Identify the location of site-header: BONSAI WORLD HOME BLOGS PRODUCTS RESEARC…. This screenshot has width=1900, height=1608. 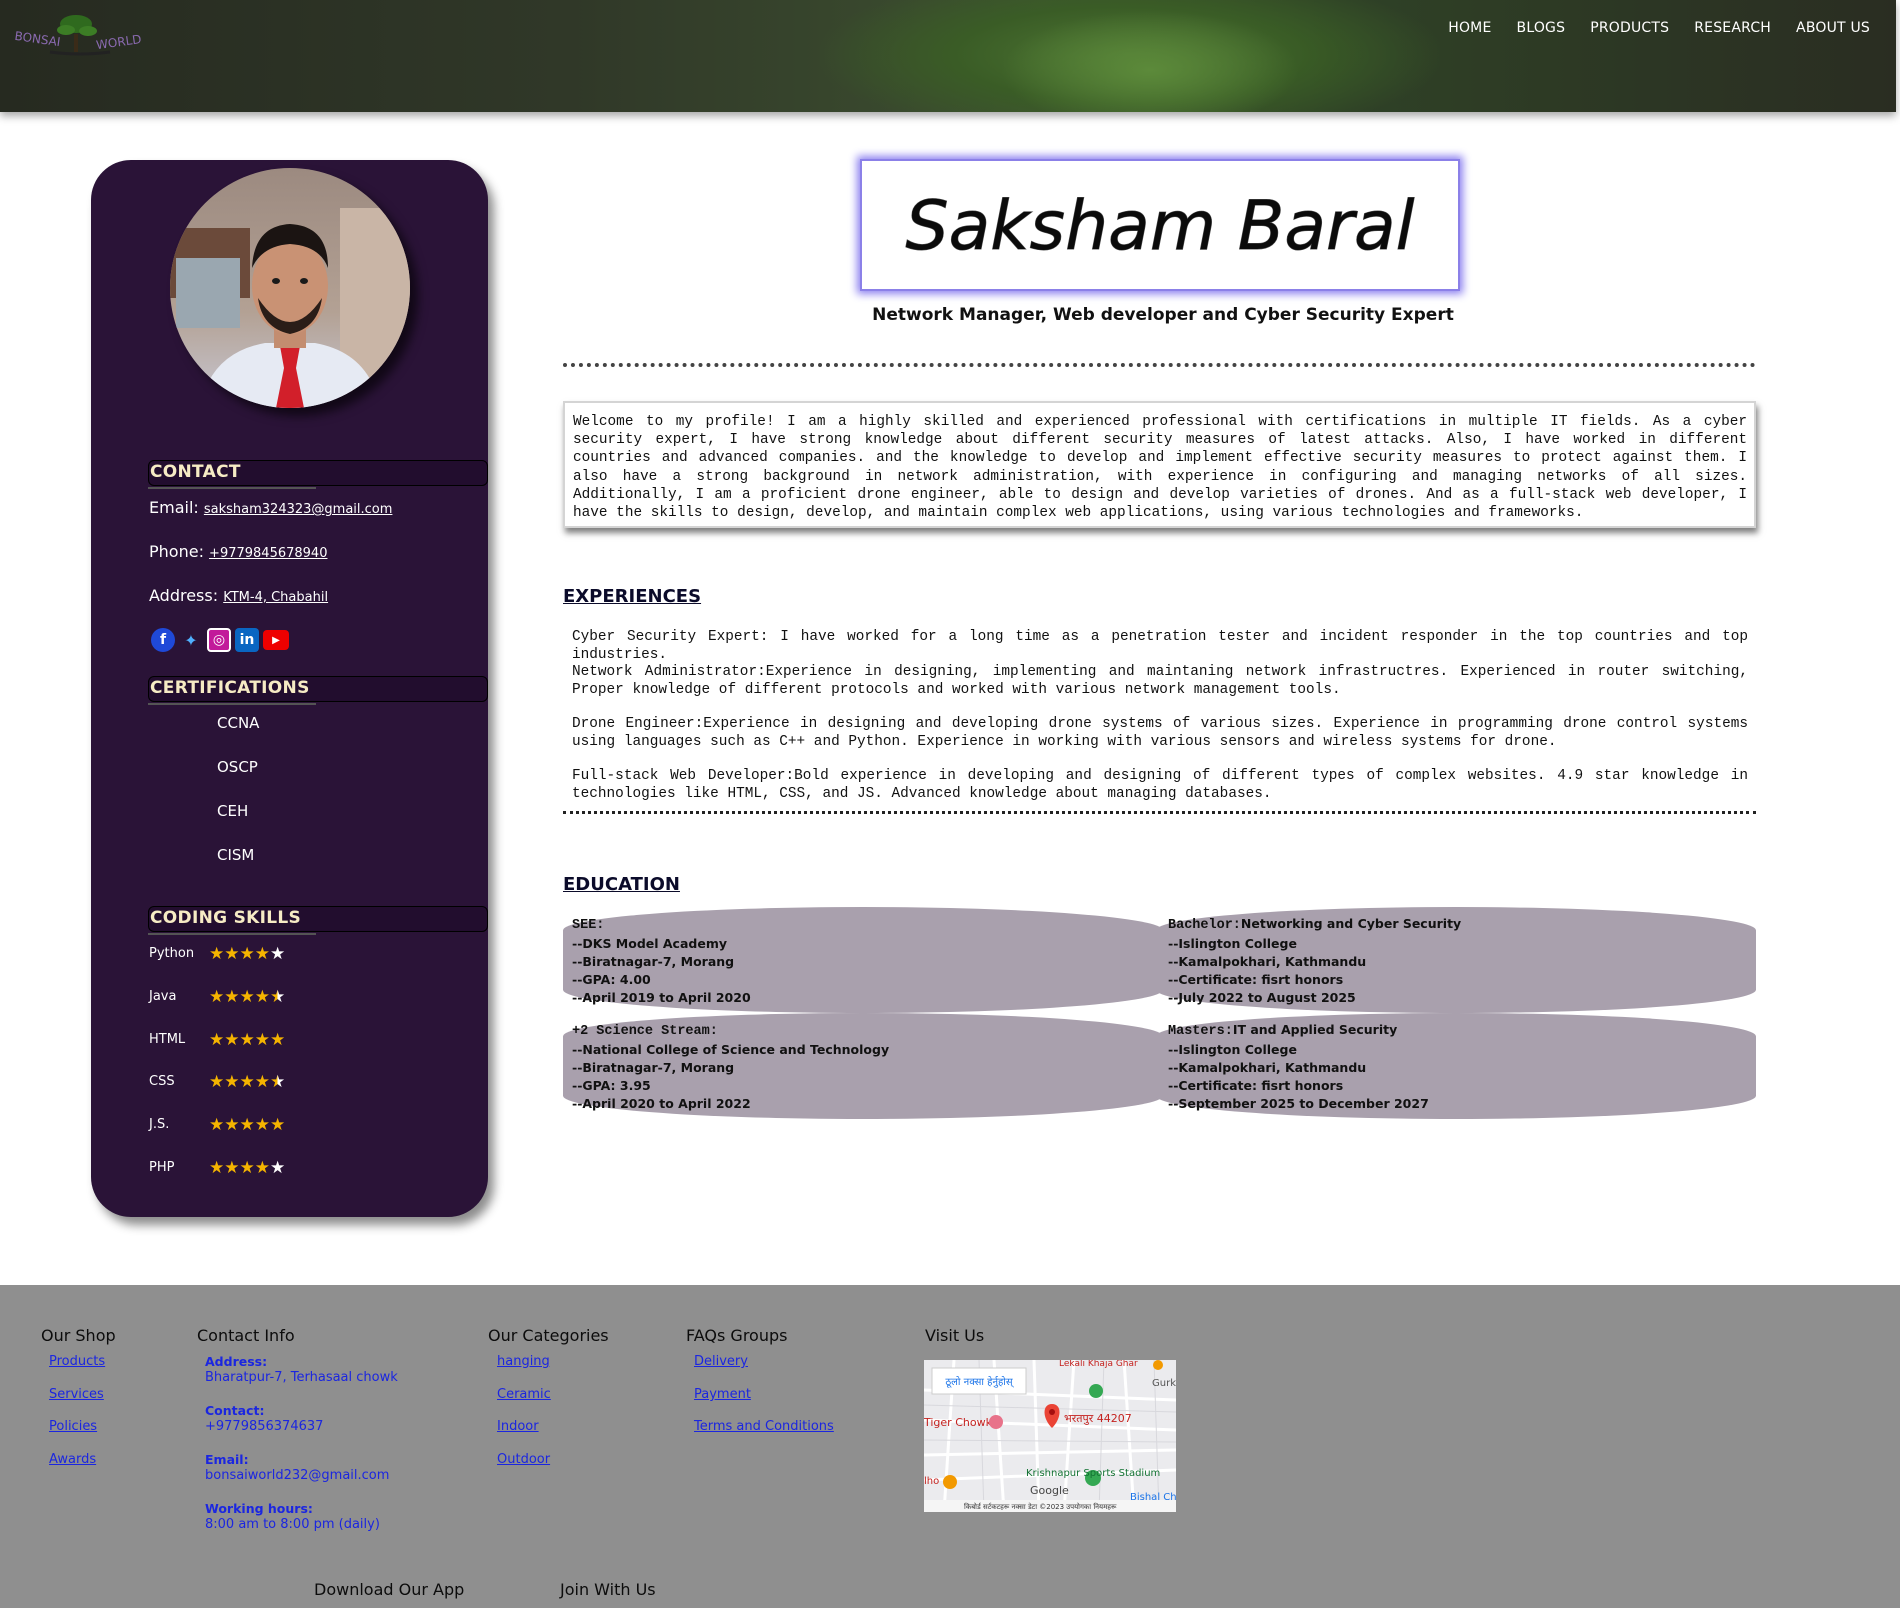
(948, 56).